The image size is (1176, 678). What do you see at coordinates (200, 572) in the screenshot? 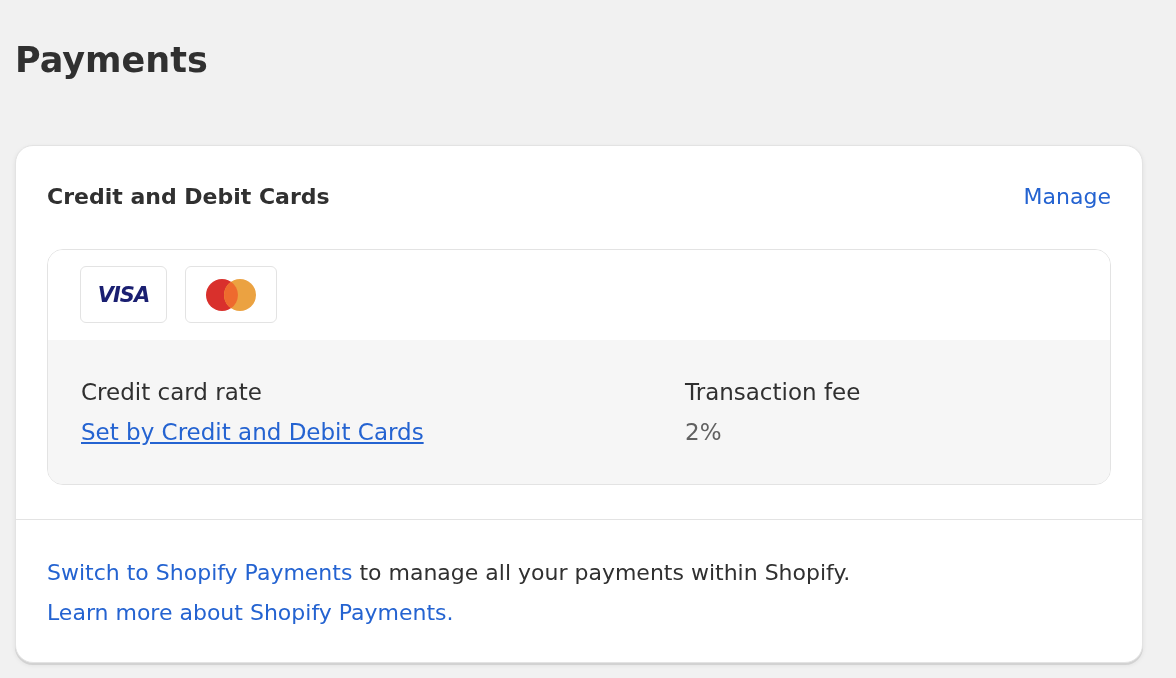
I see `note-link: Switch to Shopify Payments` at bounding box center [200, 572].